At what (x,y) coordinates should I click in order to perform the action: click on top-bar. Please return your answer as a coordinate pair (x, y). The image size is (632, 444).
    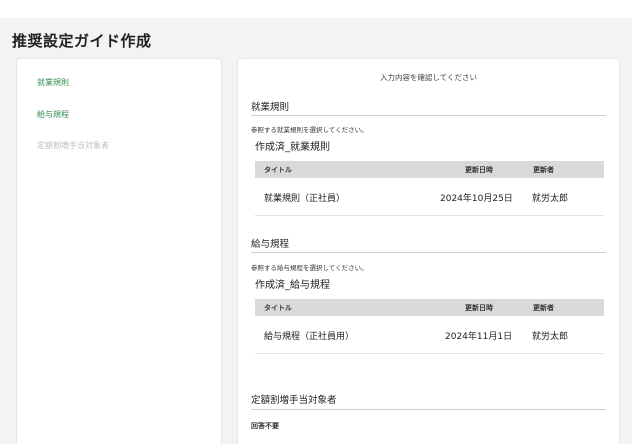
    Looking at the image, I should click on (316, 9).